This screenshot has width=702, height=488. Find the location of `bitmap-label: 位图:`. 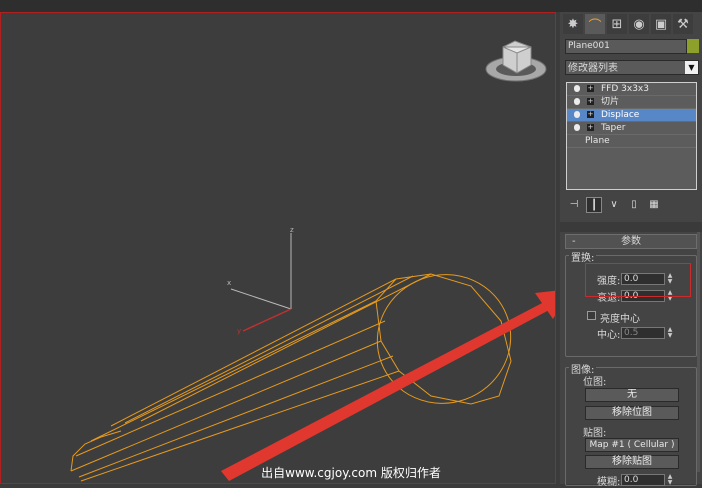

bitmap-label: 位图: is located at coordinates (595, 382).